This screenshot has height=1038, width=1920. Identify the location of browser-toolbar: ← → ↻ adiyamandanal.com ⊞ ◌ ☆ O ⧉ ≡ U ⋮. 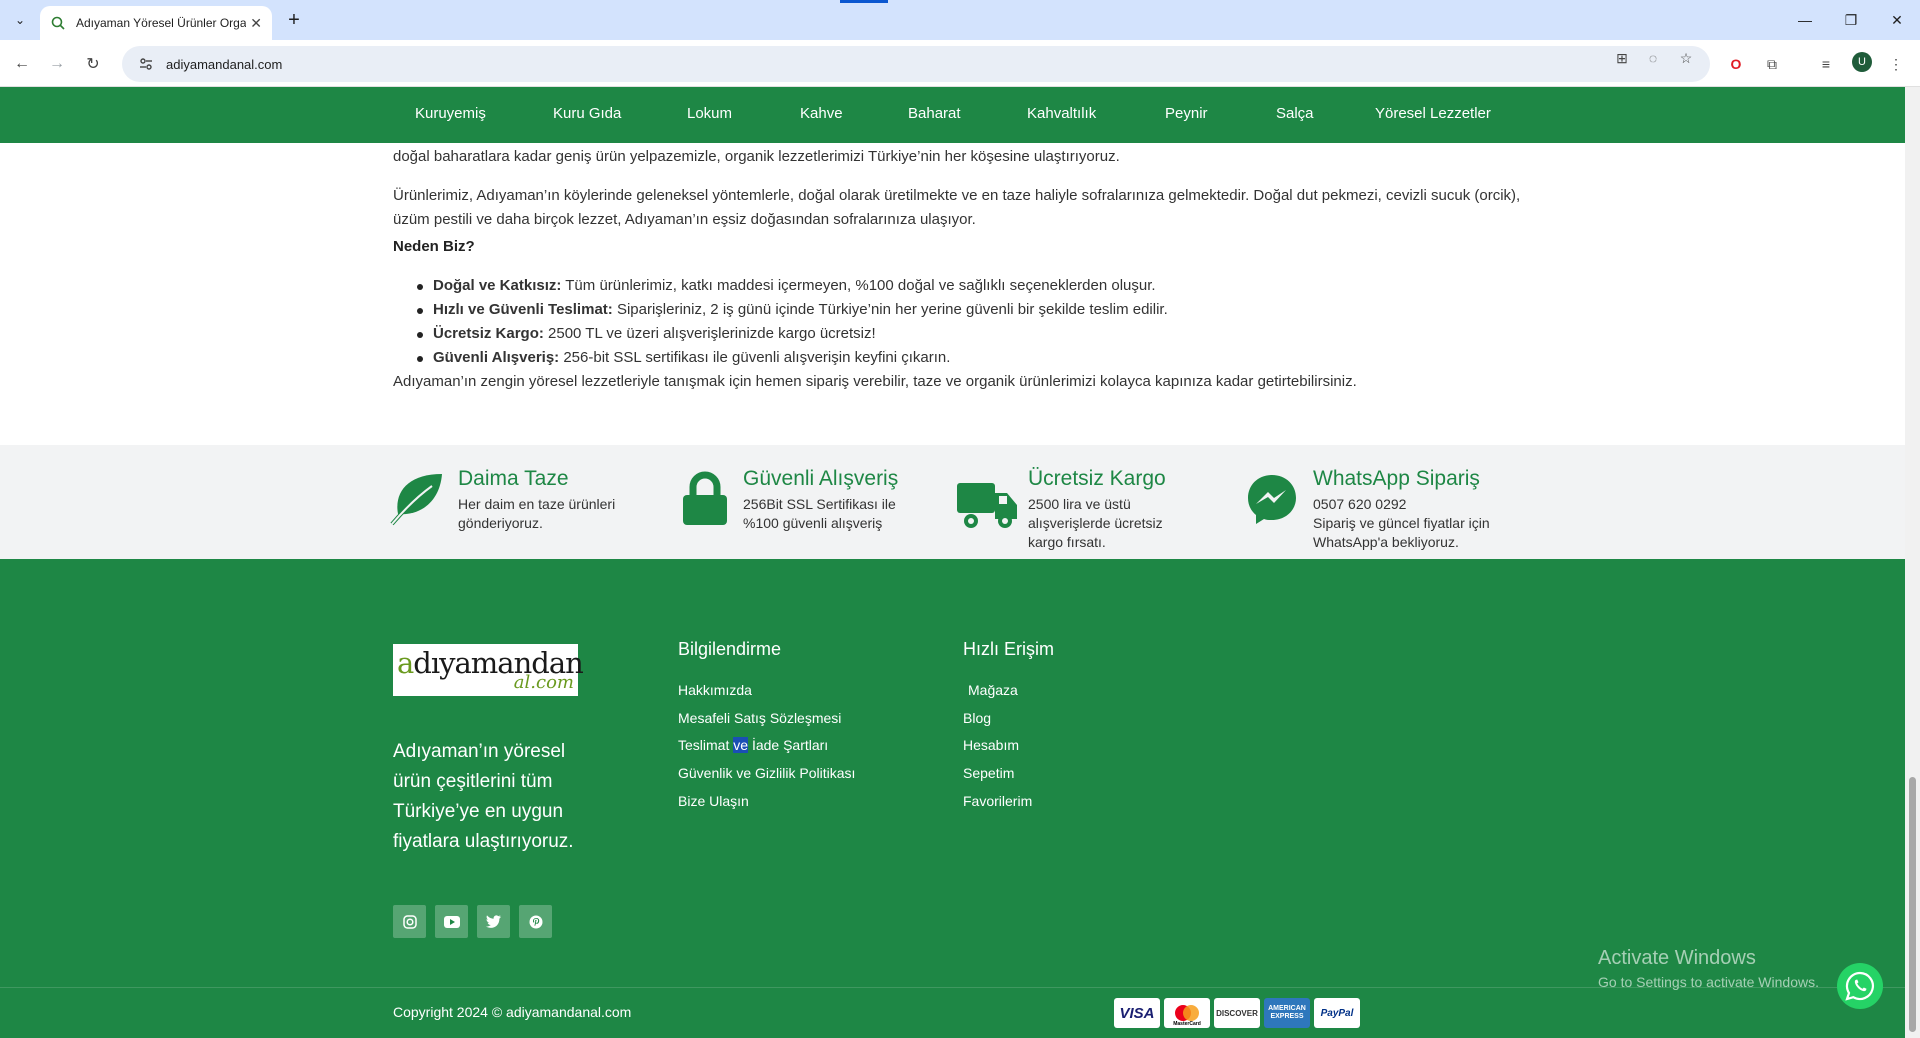
(960, 63).